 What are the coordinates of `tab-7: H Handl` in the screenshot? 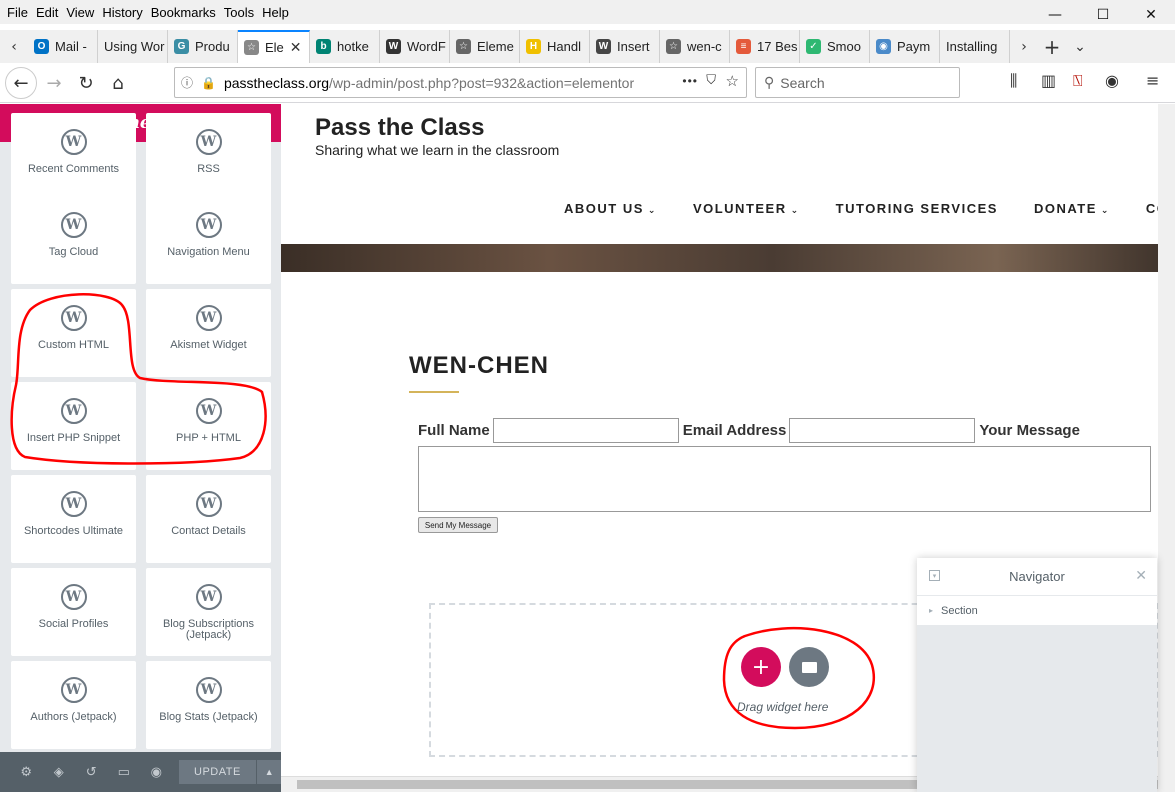 It's located at (555, 46).